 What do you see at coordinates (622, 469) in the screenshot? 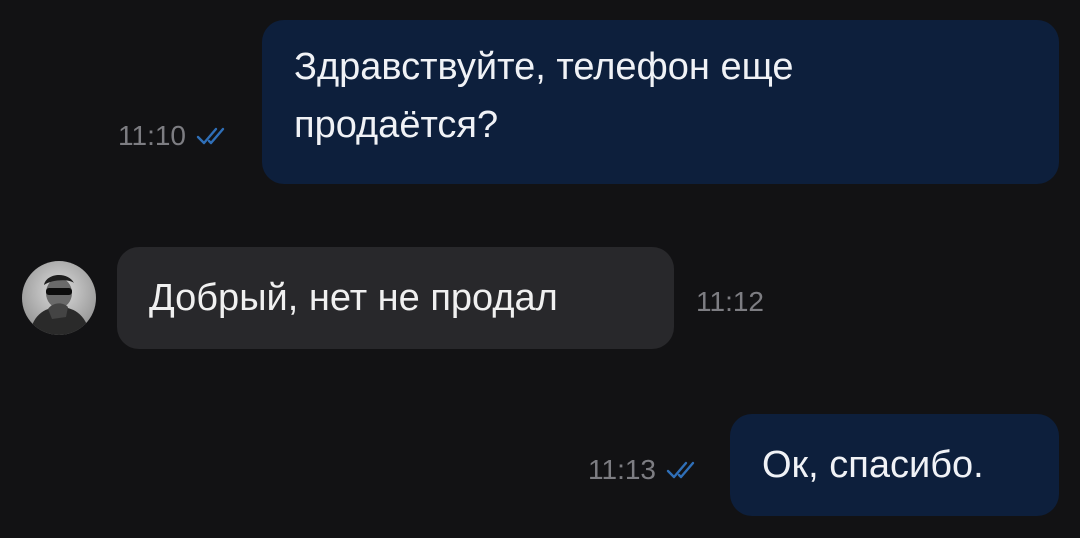
I see `message-time: 11:13` at bounding box center [622, 469].